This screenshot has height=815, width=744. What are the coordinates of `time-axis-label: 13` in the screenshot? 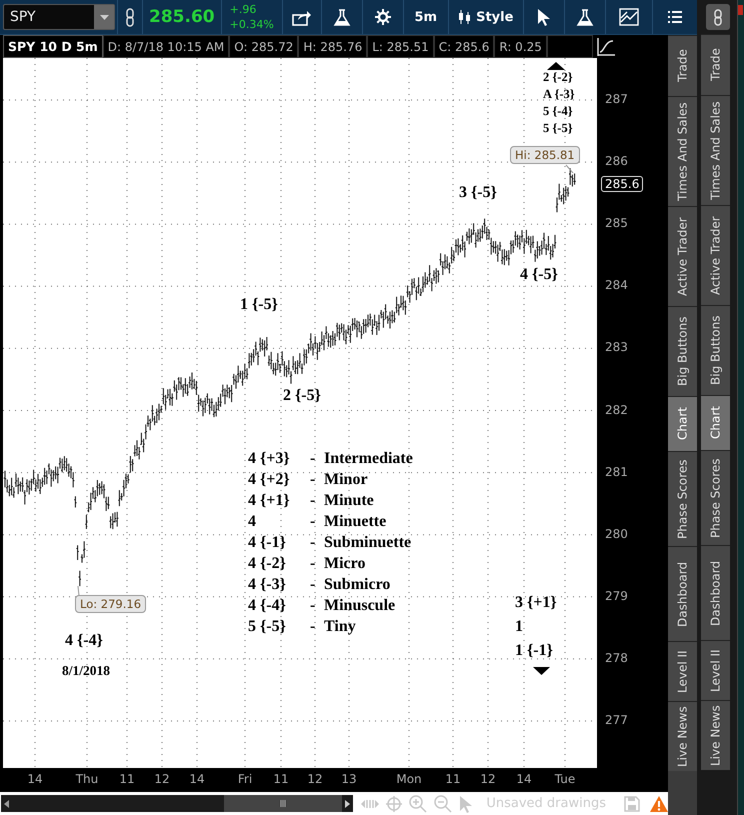 It's located at (349, 779).